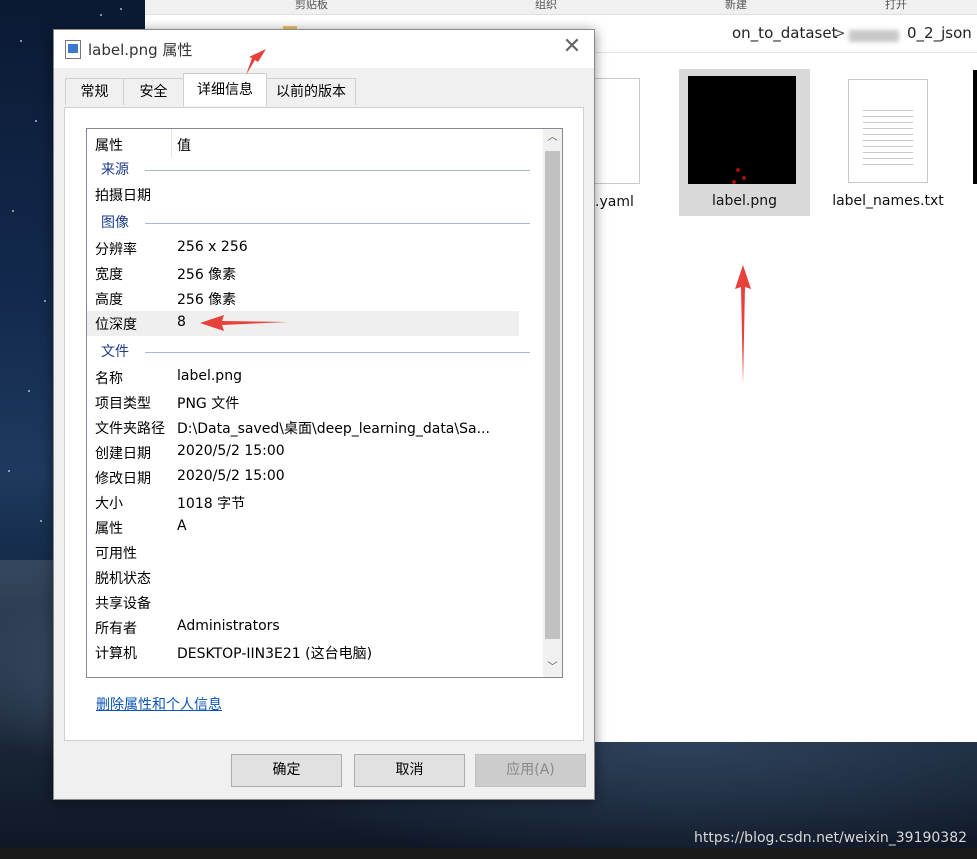 This screenshot has height=859, width=977. What do you see at coordinates (314, 452) in the screenshot?
I see `row-created: 创建日期 2020/5/2 15:00` at bounding box center [314, 452].